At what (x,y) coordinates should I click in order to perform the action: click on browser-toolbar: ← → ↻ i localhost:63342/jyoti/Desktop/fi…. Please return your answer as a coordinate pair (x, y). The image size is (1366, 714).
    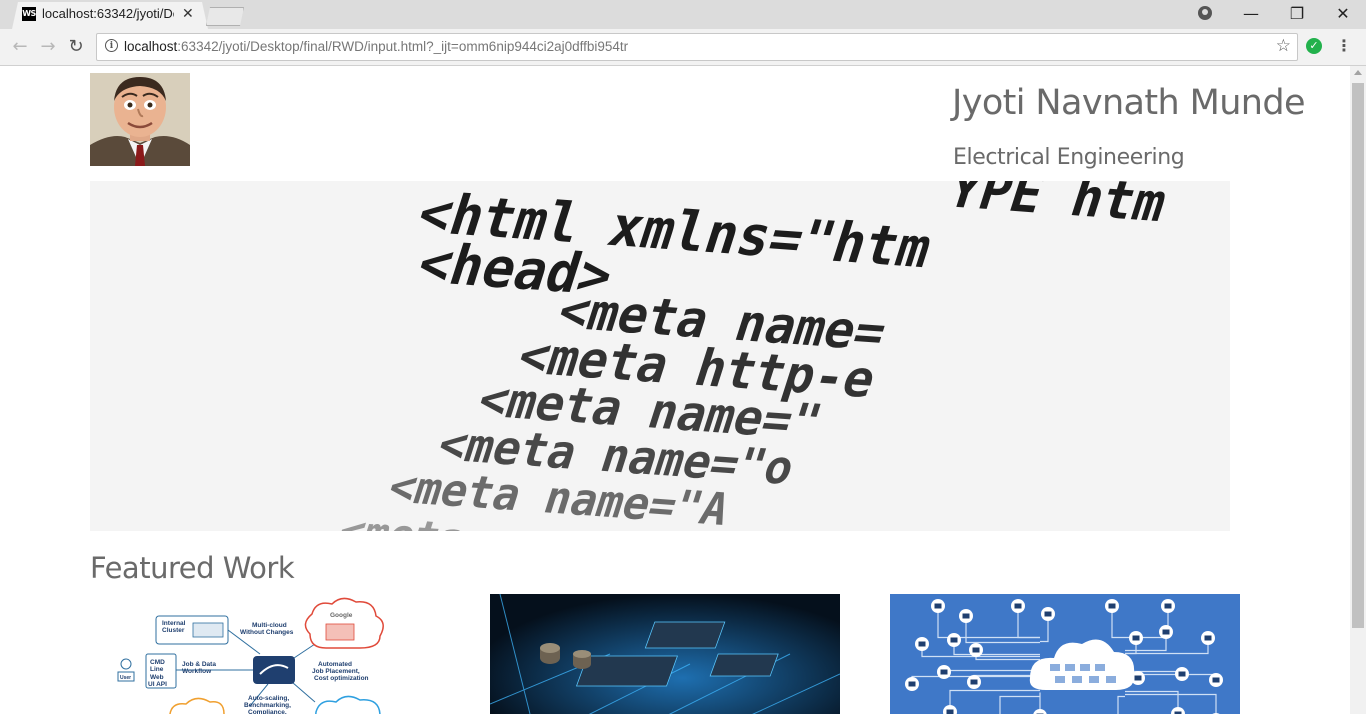
    Looking at the image, I should click on (683, 47).